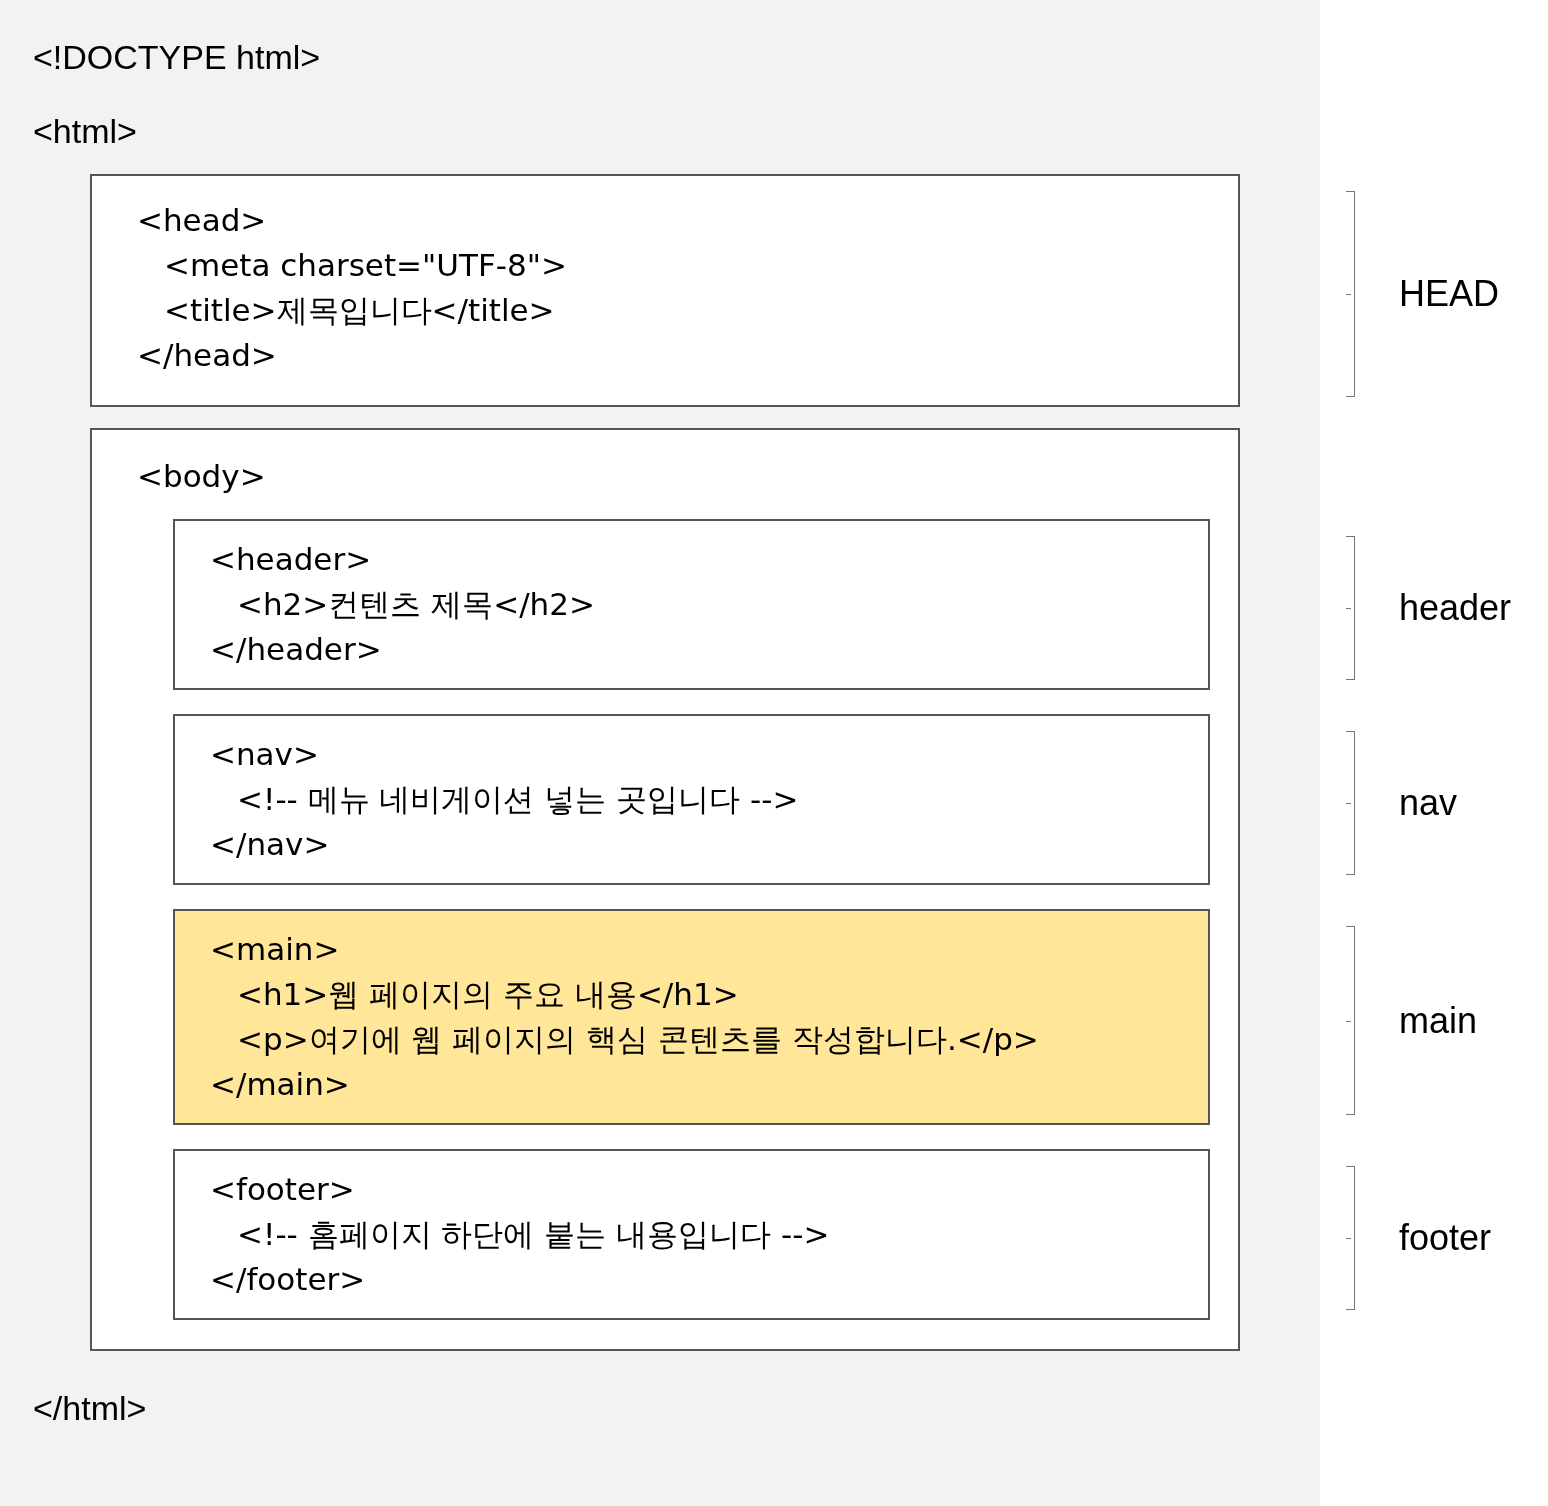  Describe the element at coordinates (275, 949) in the screenshot. I see `code-line: <main>` at that location.